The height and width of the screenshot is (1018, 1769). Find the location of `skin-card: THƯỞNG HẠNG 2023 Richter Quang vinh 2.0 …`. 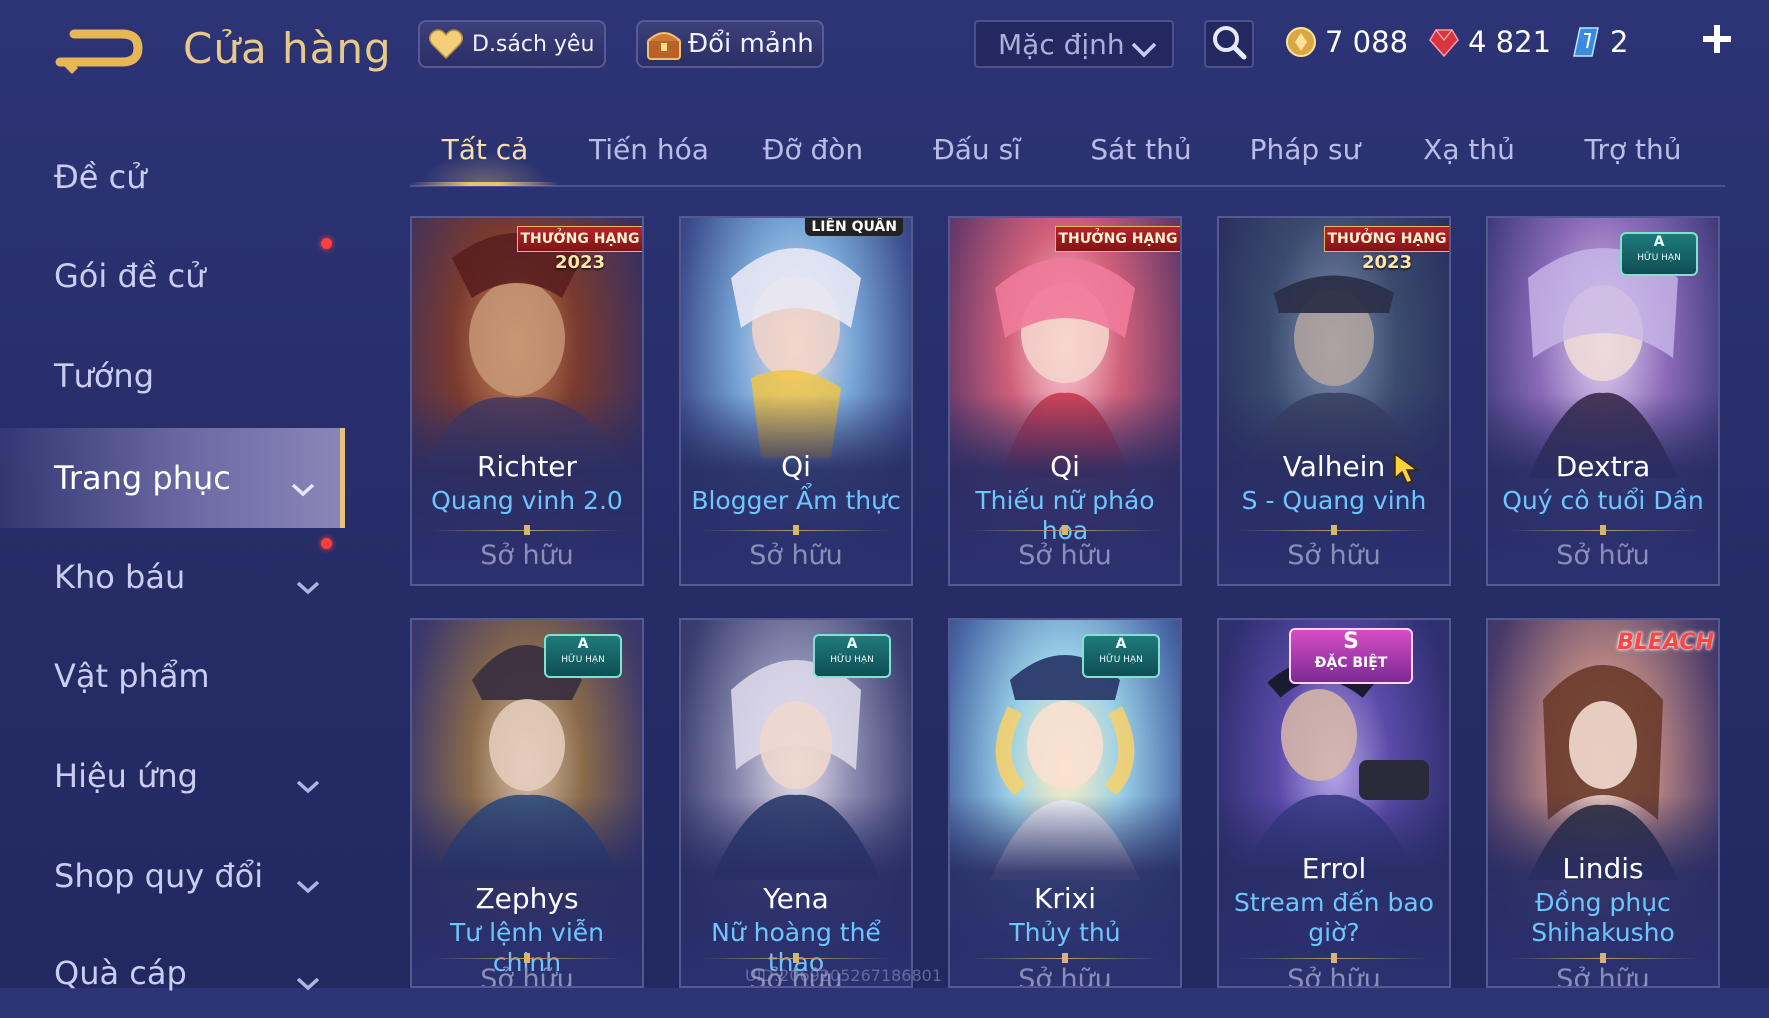

skin-card: THƯỞNG HẠNG 2023 Richter Quang vinh 2.0 … is located at coordinates (527, 401).